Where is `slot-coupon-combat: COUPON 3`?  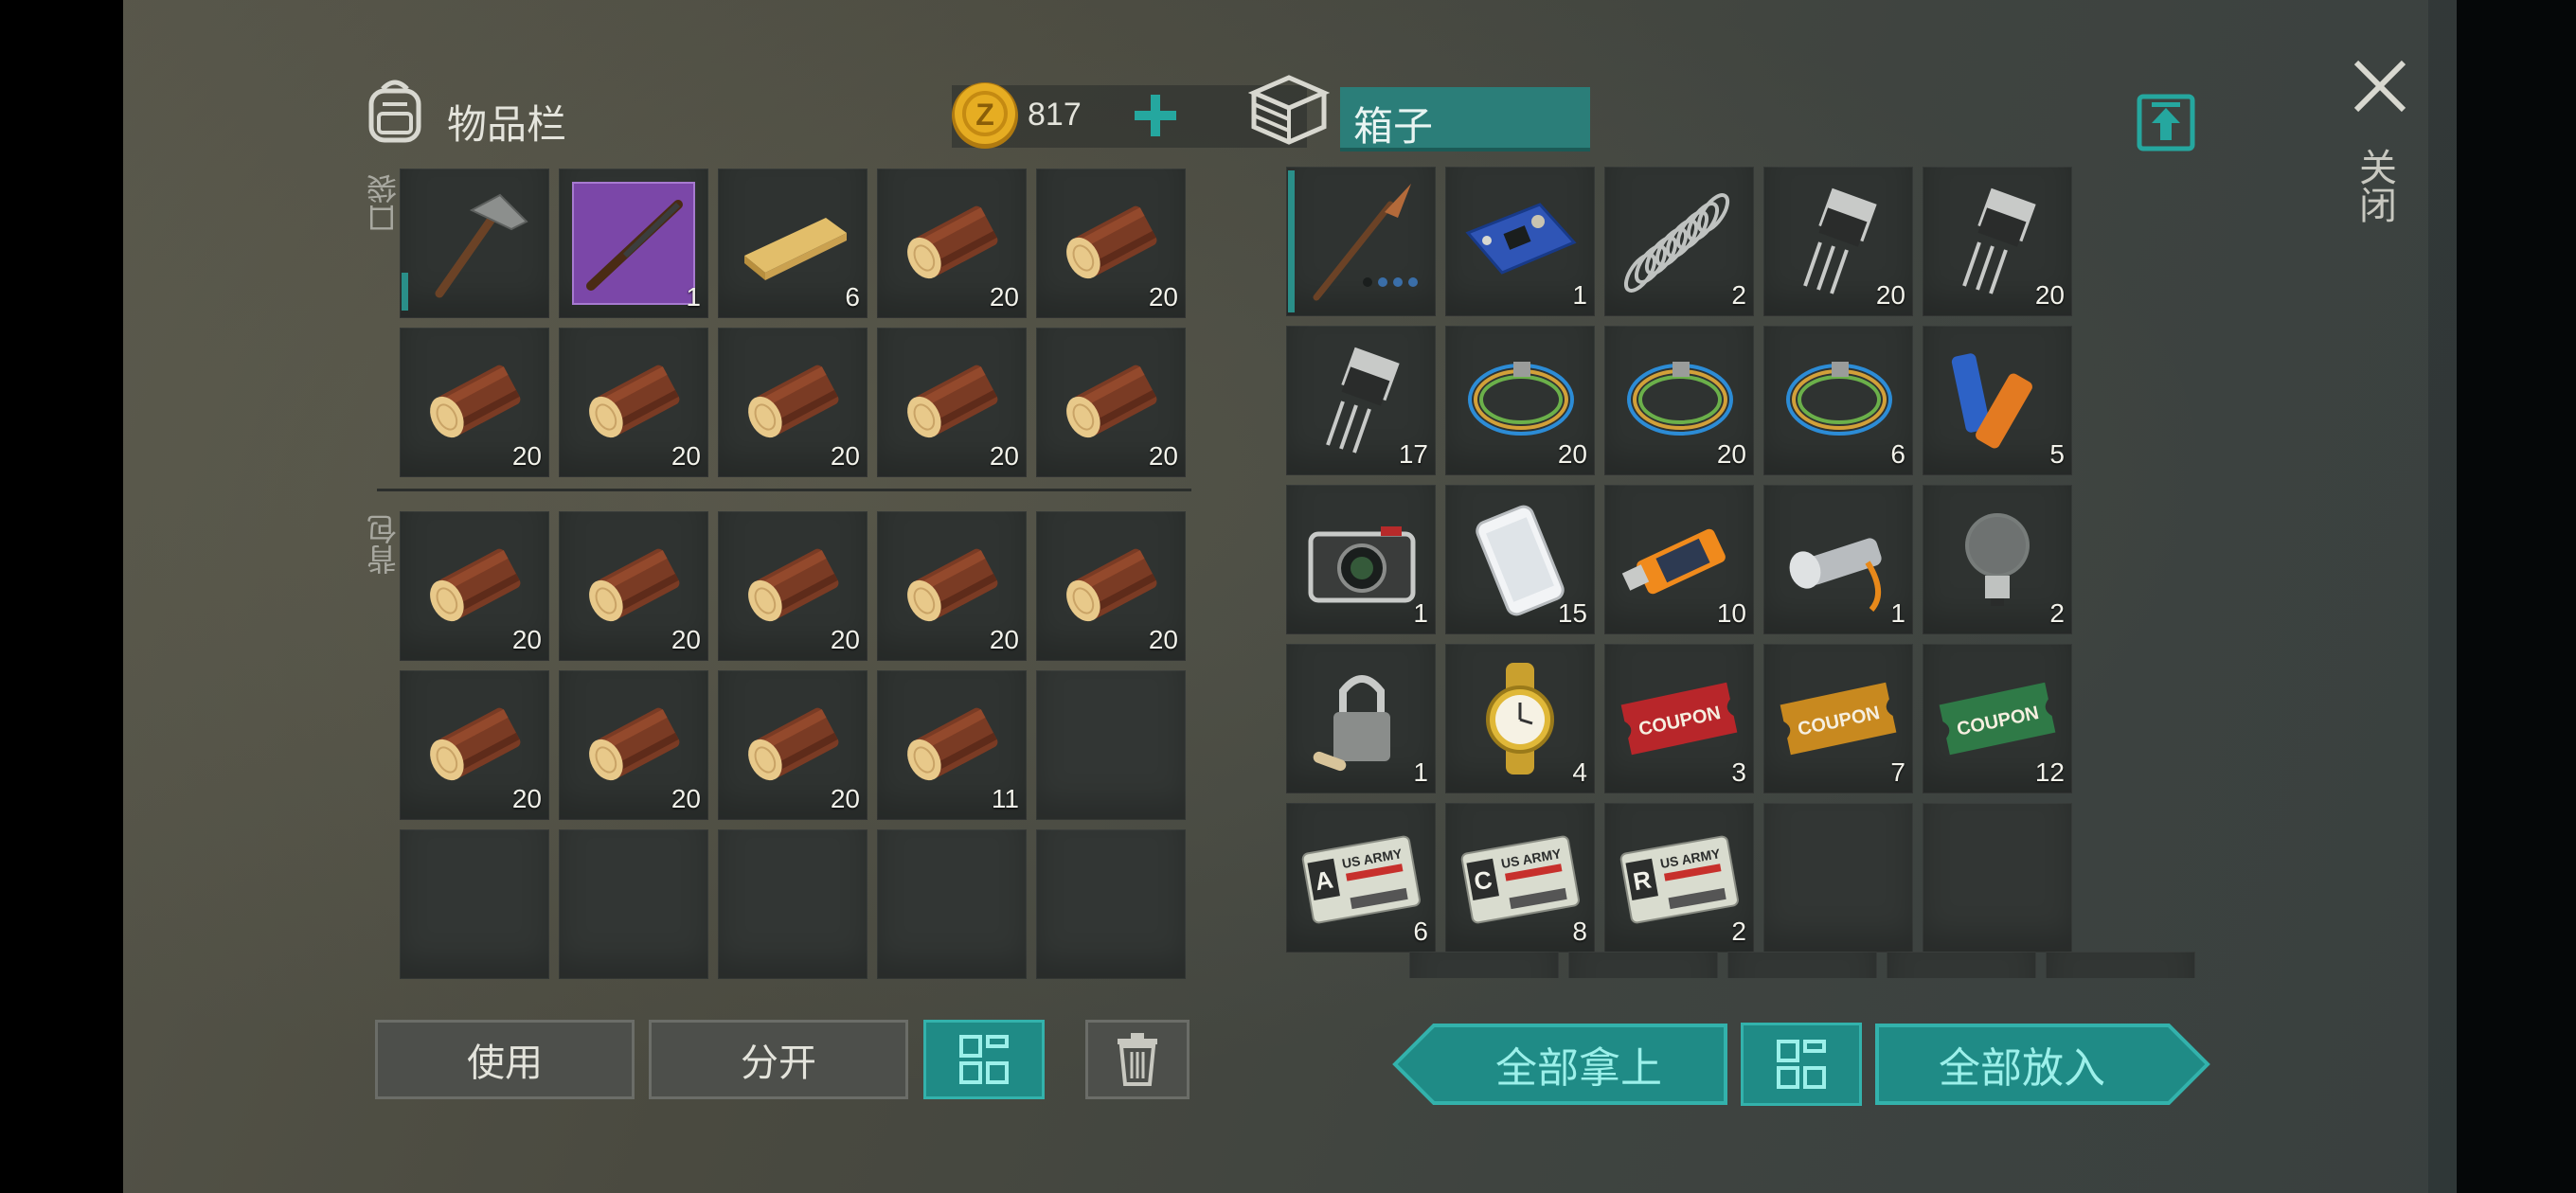
slot-coupon-combat: COUPON 3 is located at coordinates (1679, 718).